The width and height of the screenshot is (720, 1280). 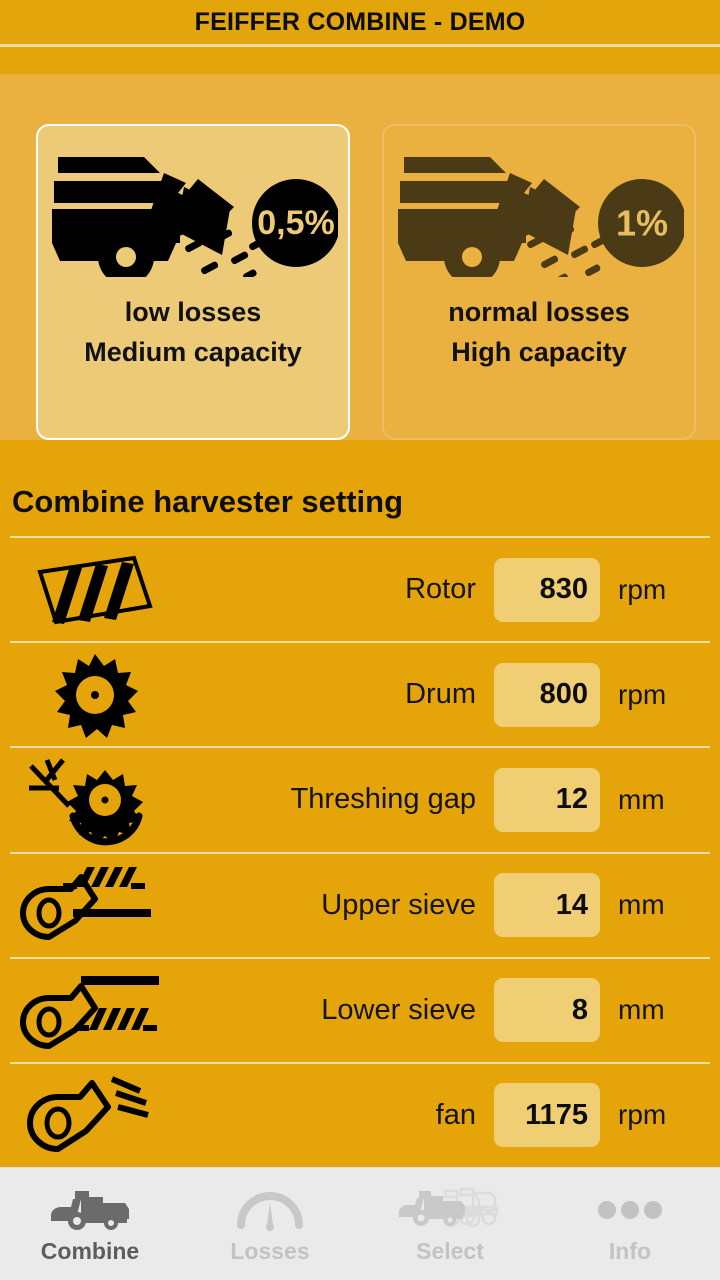 What do you see at coordinates (360, 589) in the screenshot?
I see `setting-row-rotor: Rotor 830 rpm` at bounding box center [360, 589].